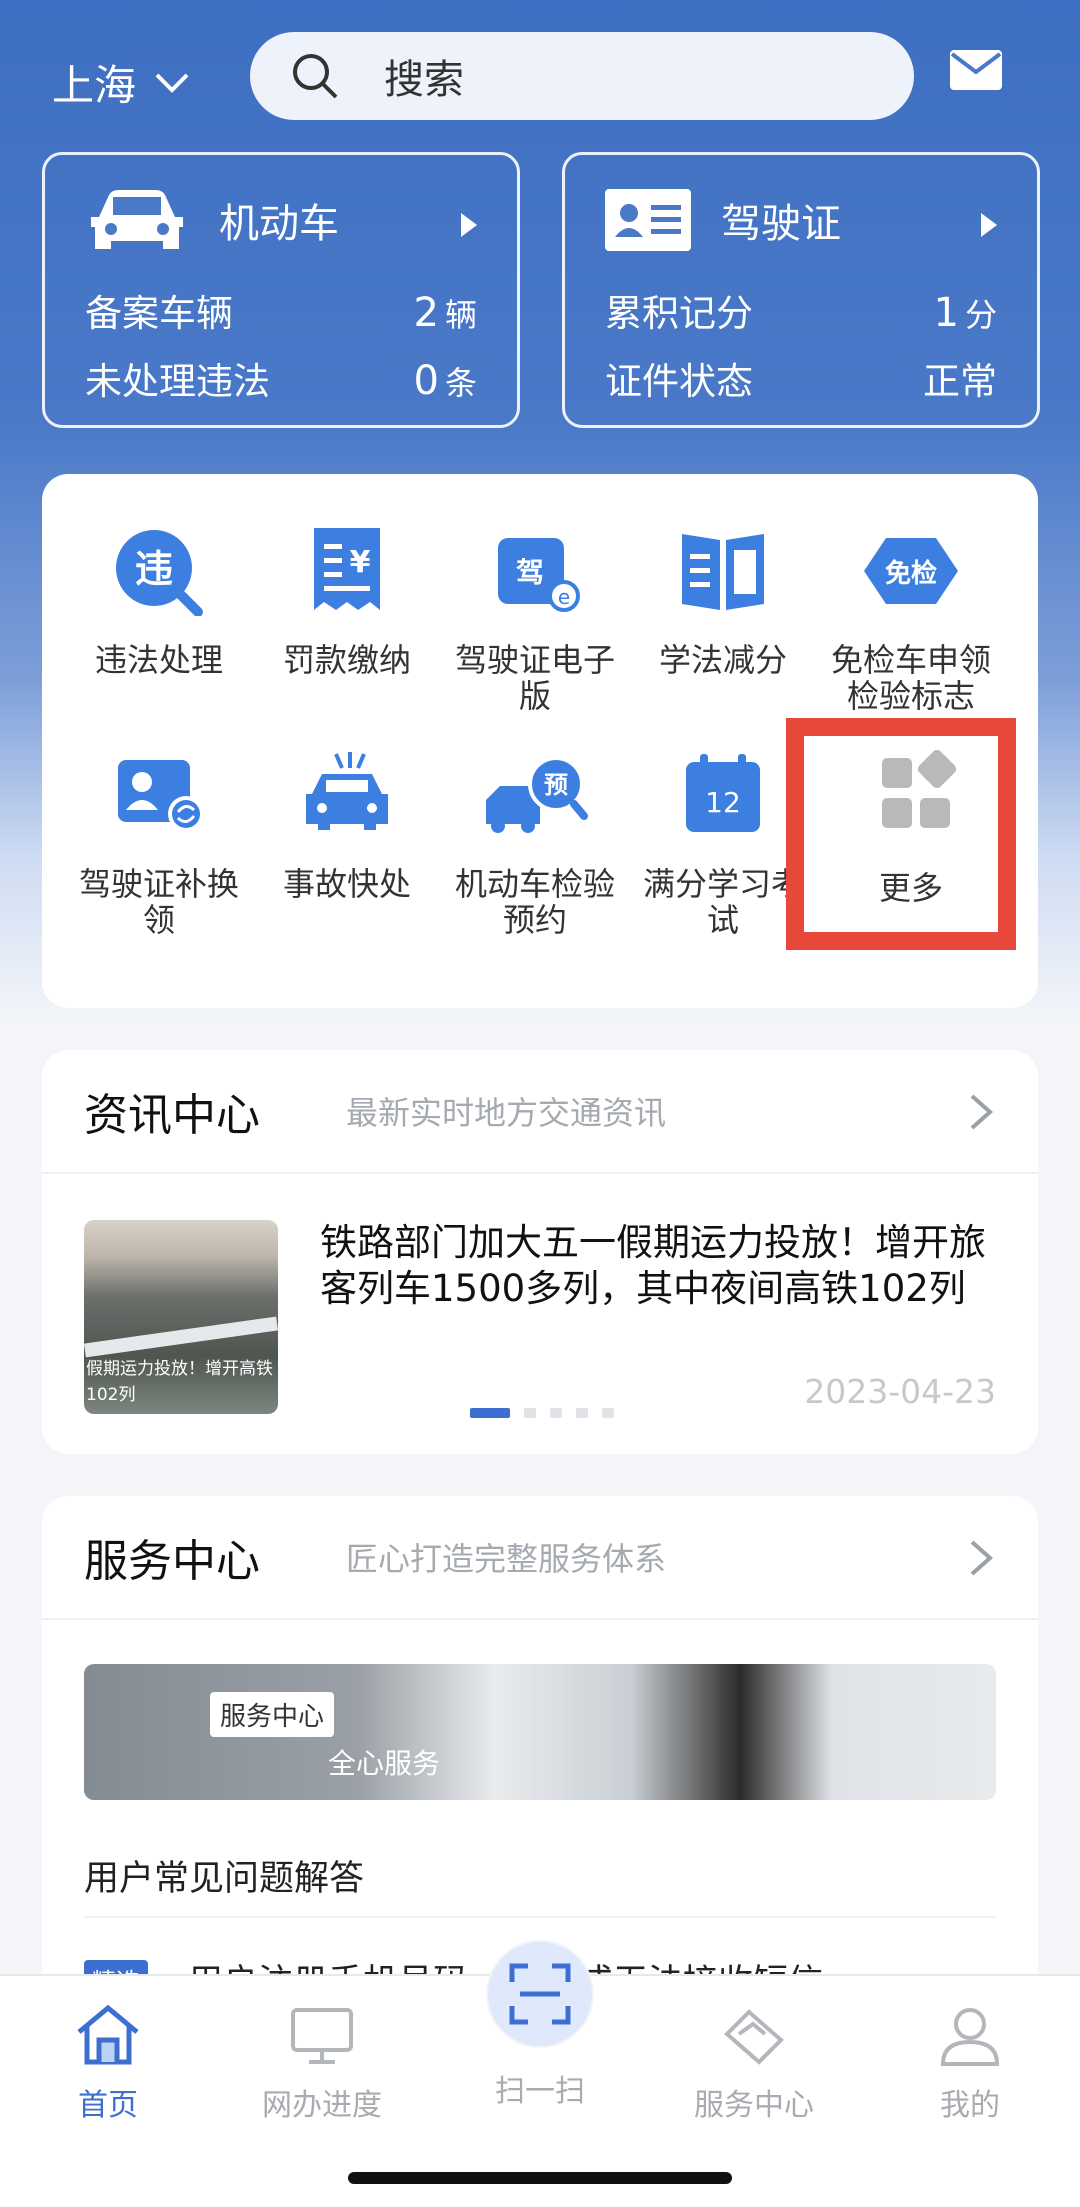 The height and width of the screenshot is (2207, 1080). I want to click on grid-label: 驾驶证电子版, so click(534, 678).